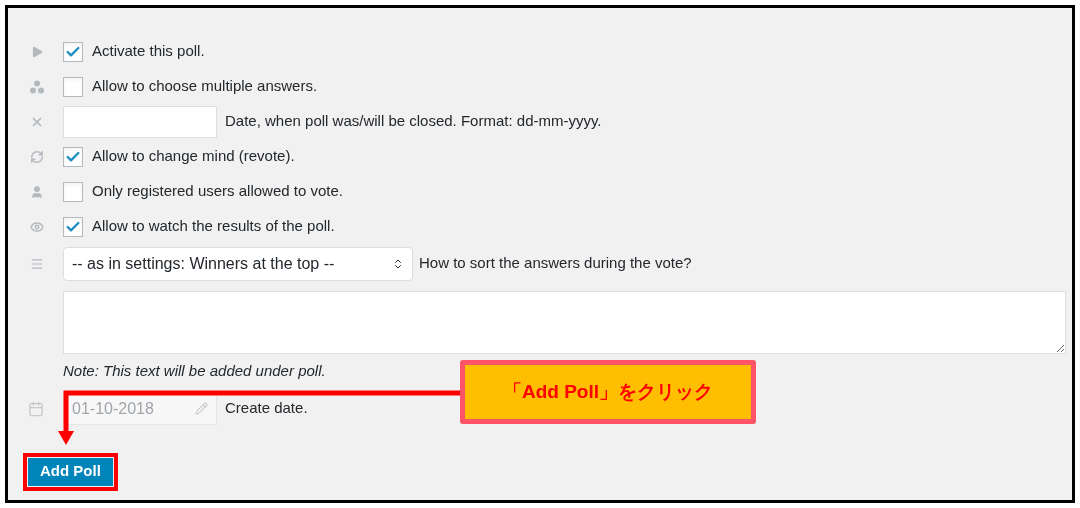 This screenshot has height=508, width=1080. Describe the element at coordinates (37, 156) in the screenshot. I see `refresh-icon` at that location.